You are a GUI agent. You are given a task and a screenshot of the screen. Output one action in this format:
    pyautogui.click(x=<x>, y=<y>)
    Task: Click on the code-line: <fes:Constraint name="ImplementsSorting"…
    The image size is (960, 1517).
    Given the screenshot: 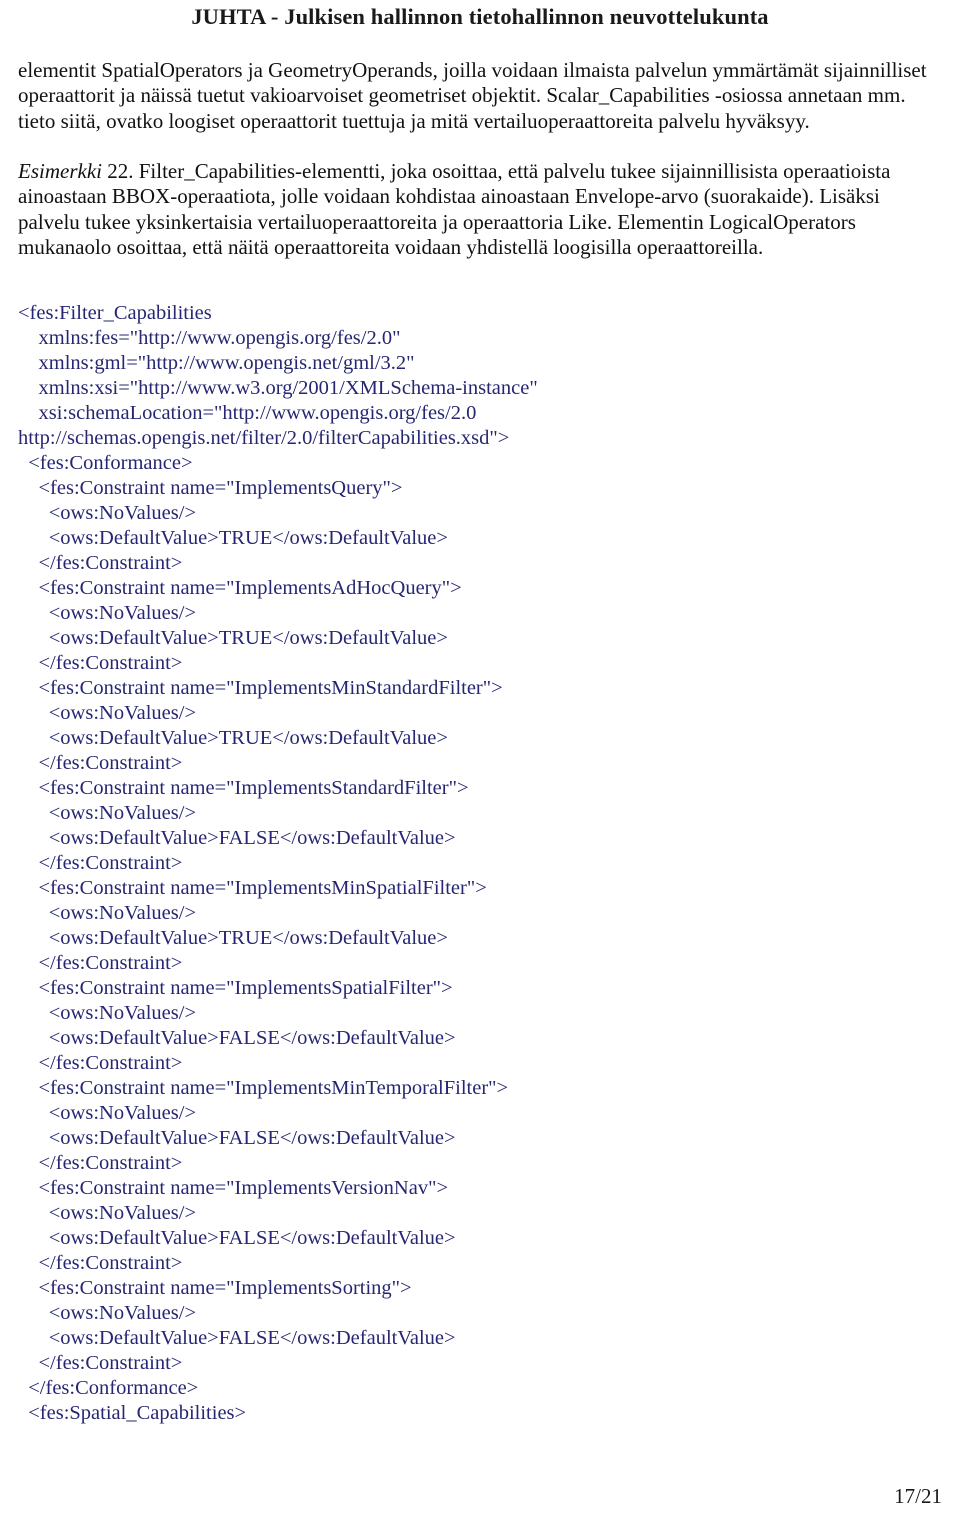 What is the action you would take?
    pyautogui.click(x=215, y=1288)
    